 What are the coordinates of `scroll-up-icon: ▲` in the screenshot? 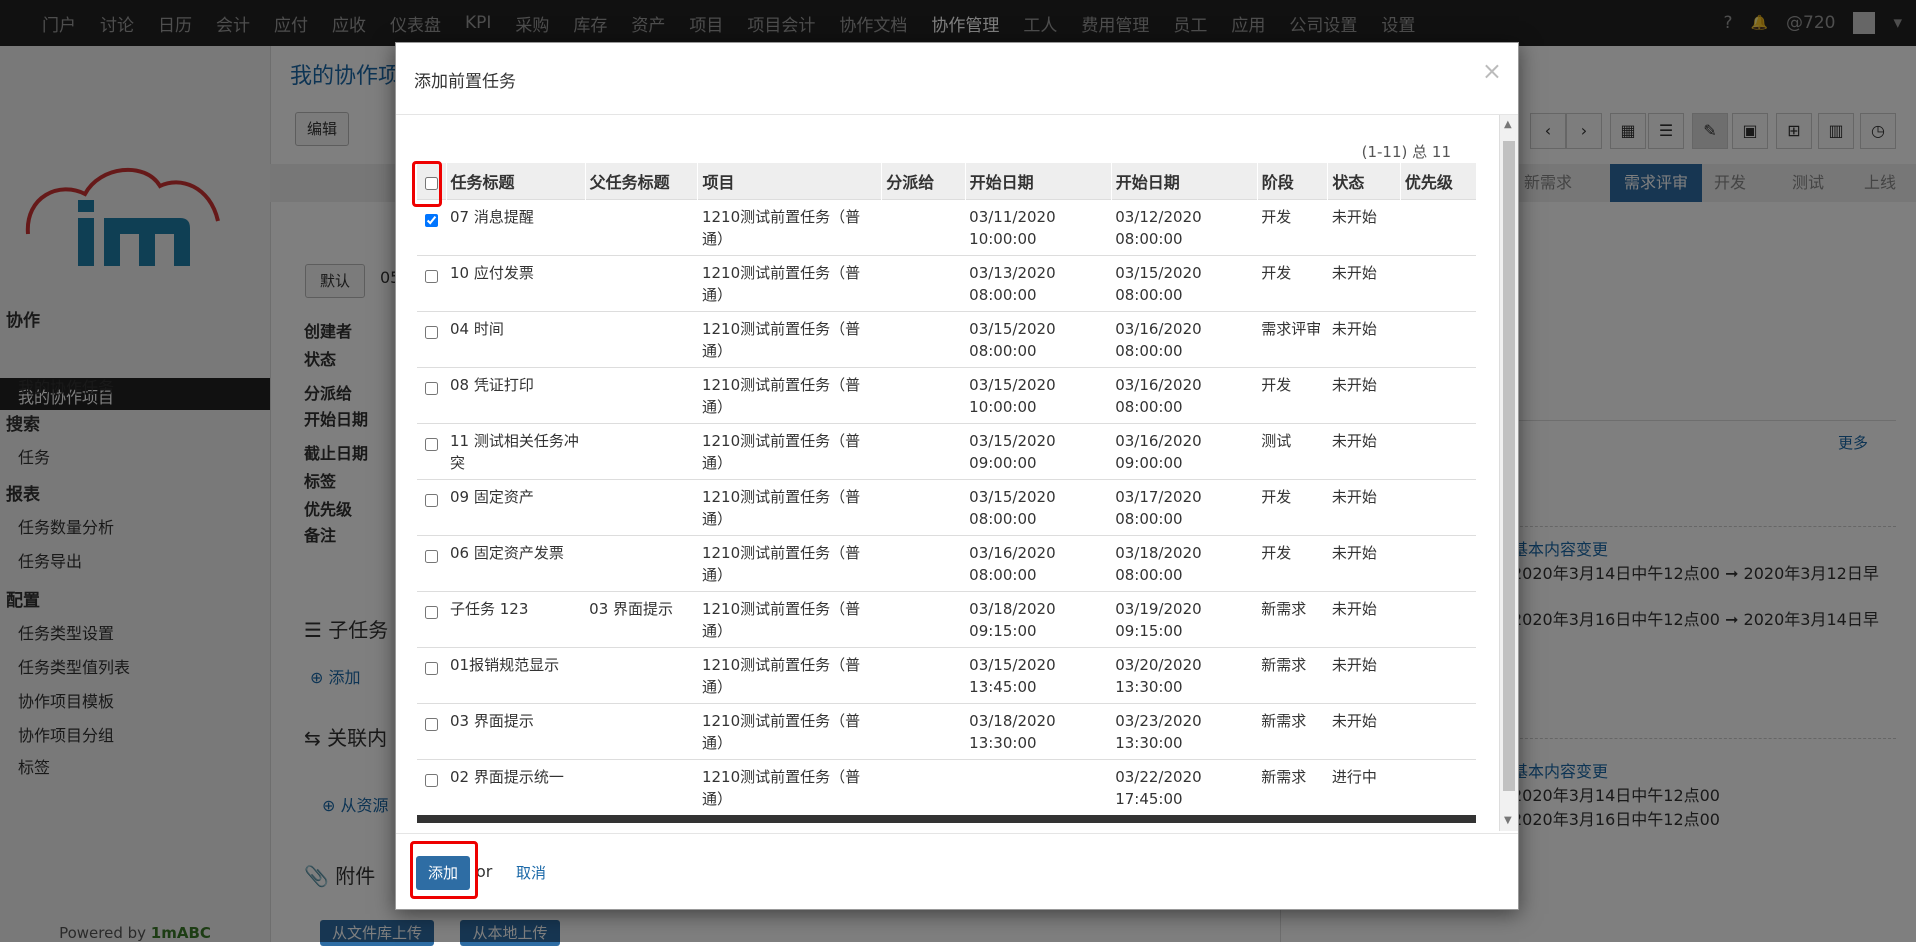 It's located at (1508, 124).